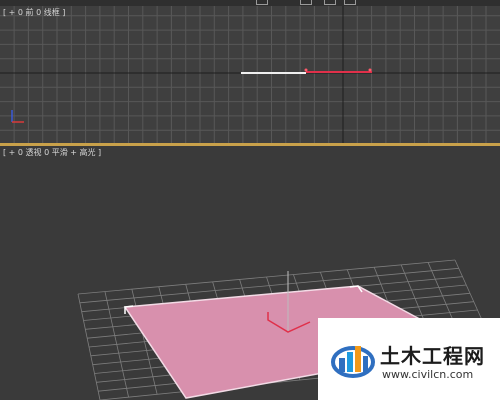 The height and width of the screenshot is (400, 500). Describe the element at coordinates (353, 362) in the screenshot. I see `civilcn-logo-icon` at that location.